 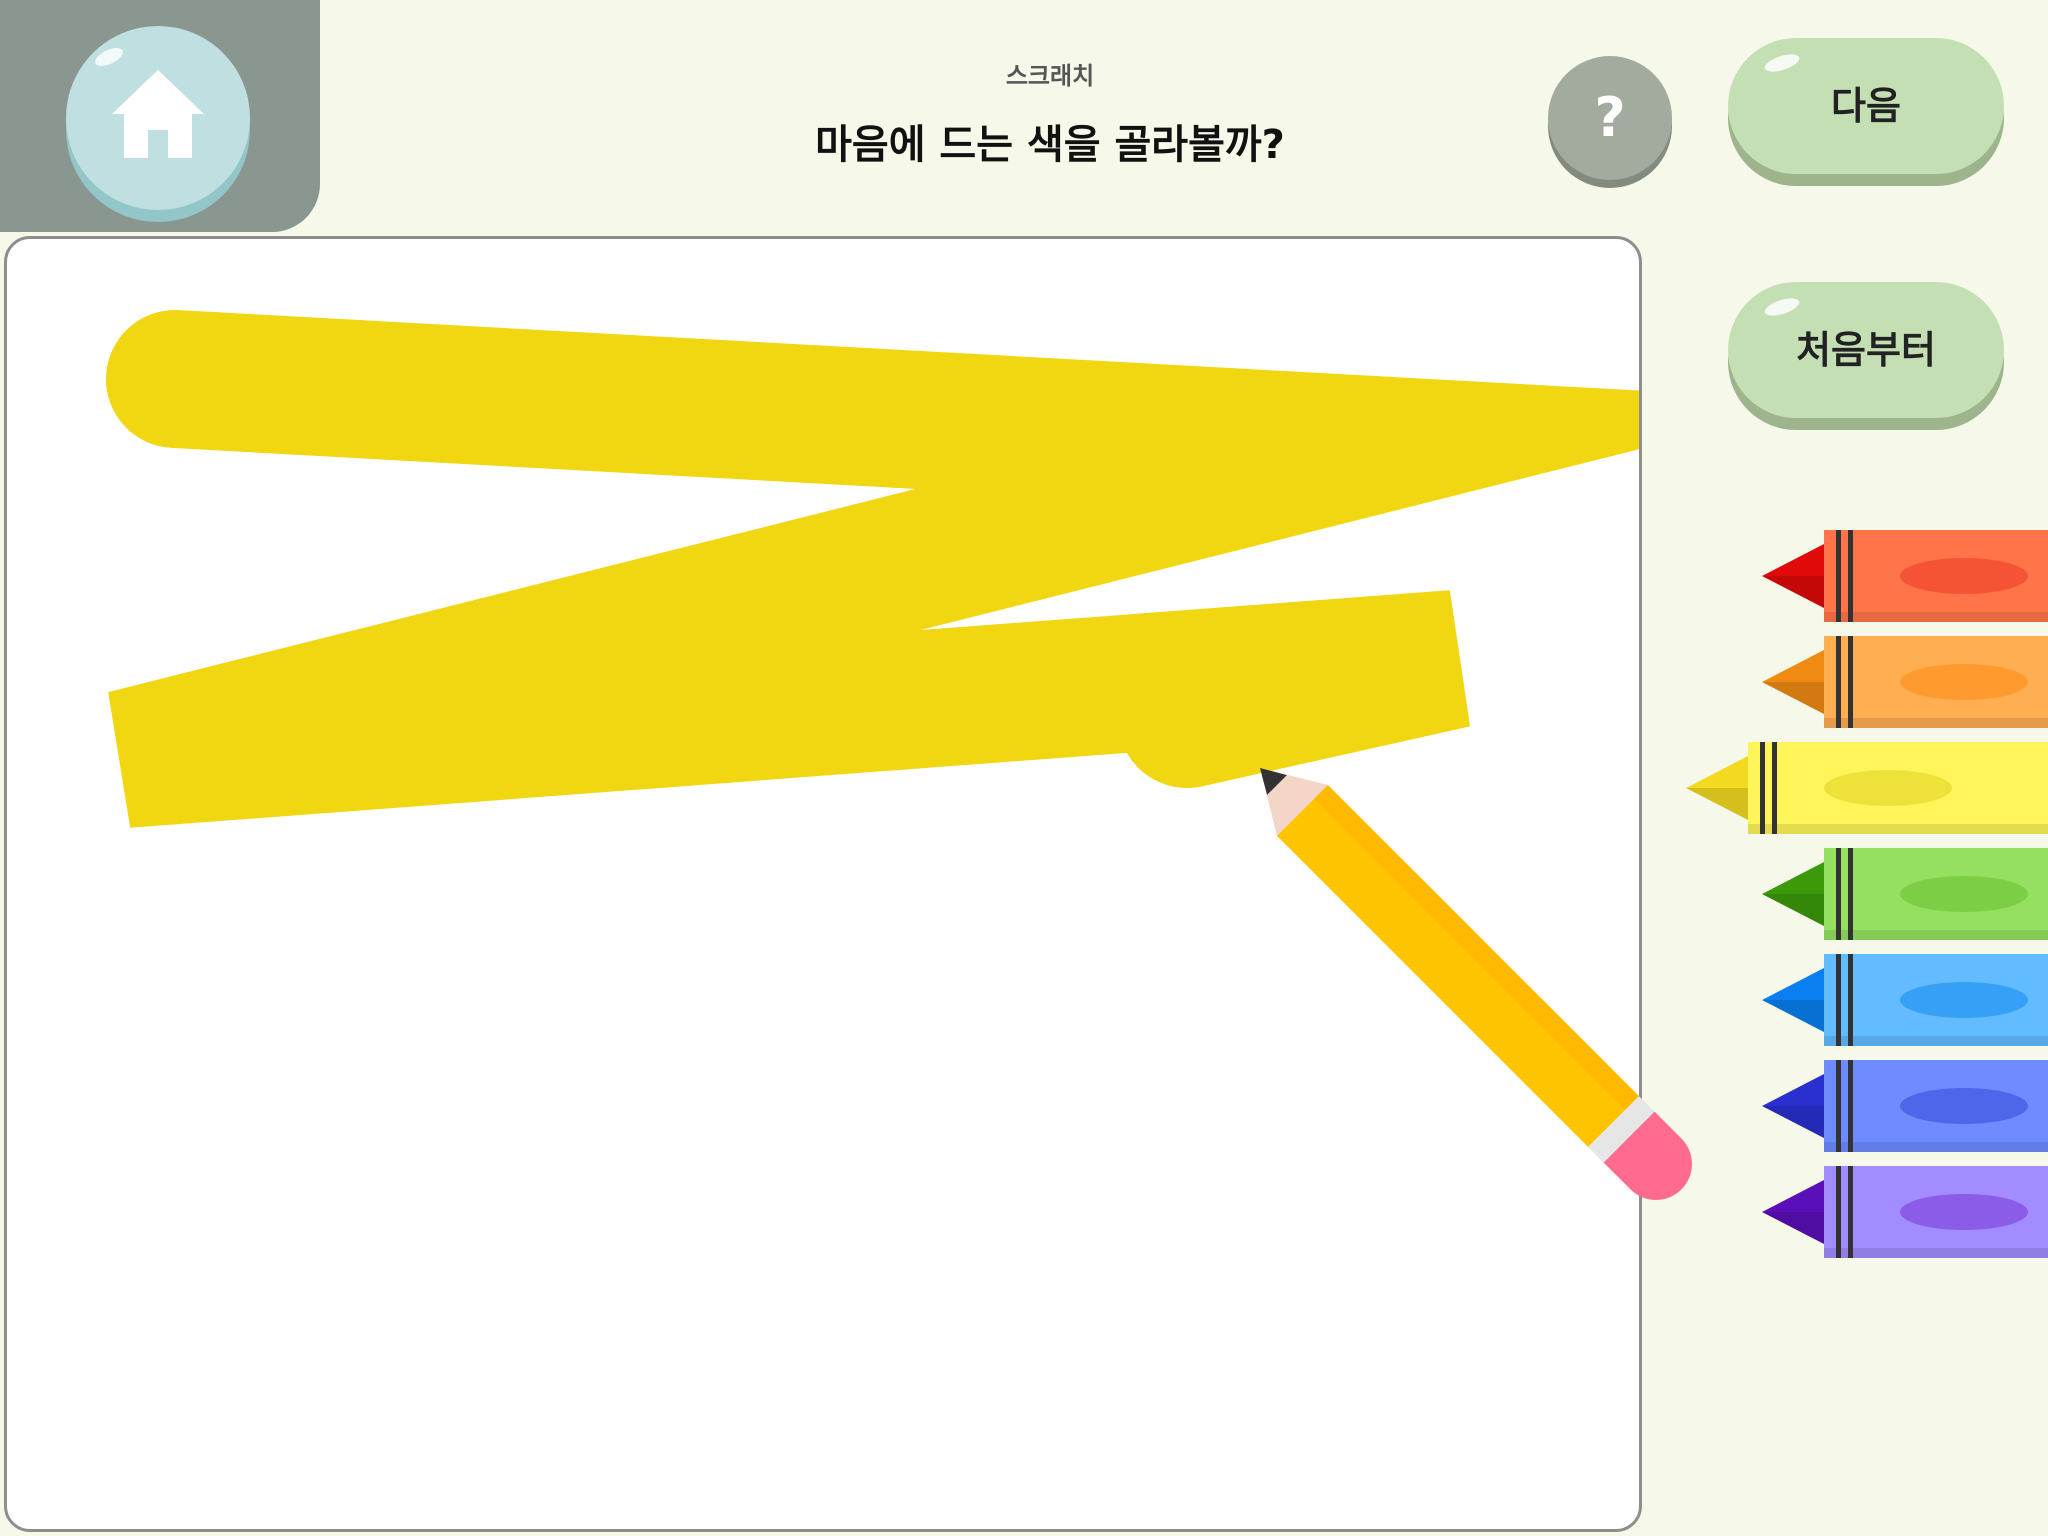 I want to click on question-icon: ?, so click(x=1610, y=117).